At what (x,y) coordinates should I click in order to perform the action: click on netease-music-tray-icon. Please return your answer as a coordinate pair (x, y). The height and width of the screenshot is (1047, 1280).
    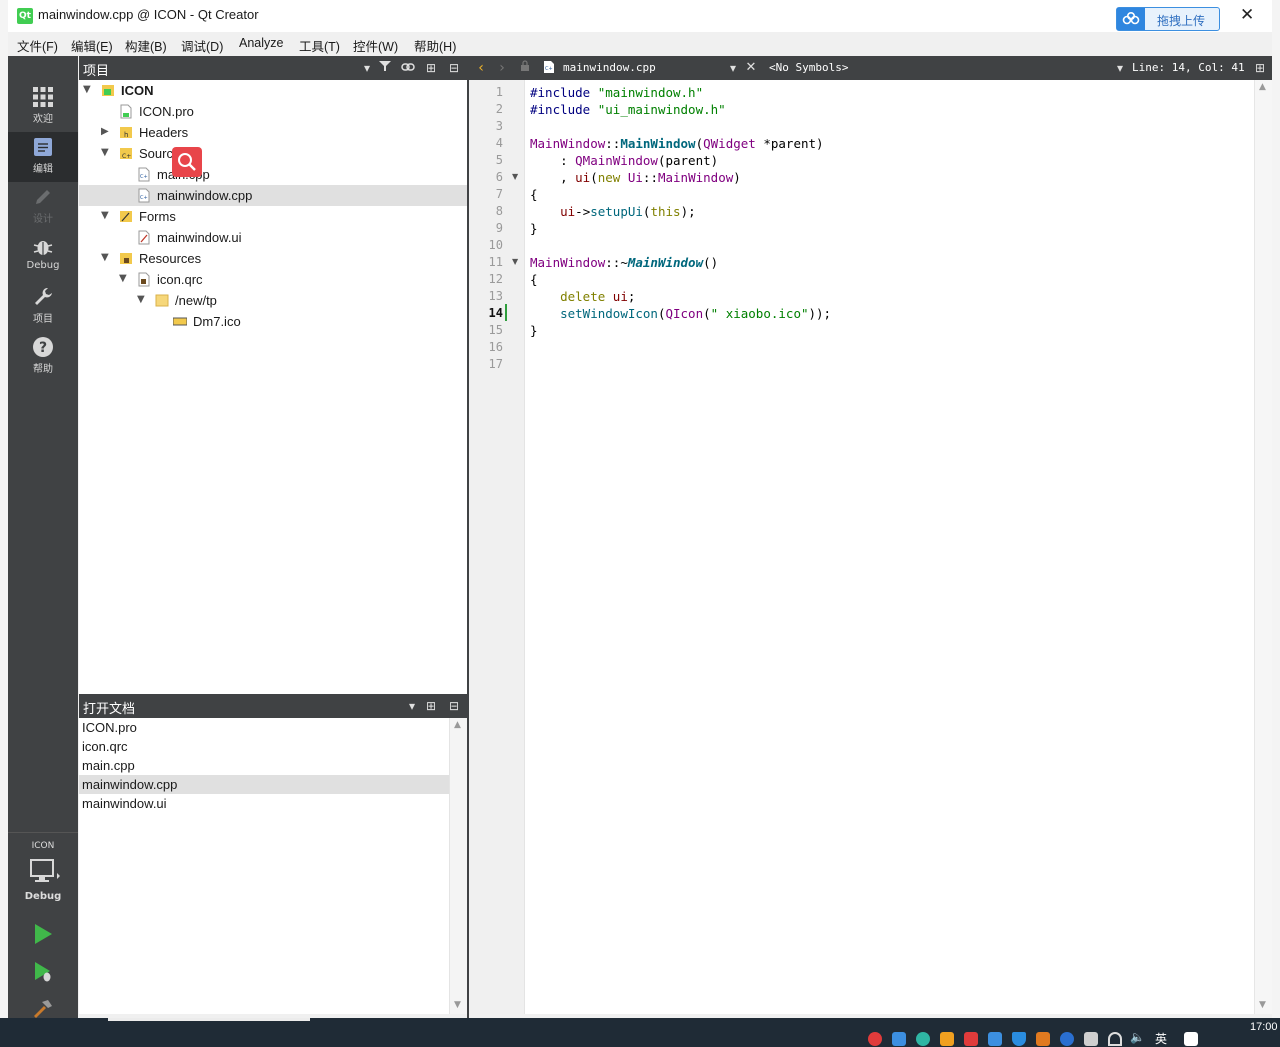
    Looking at the image, I should click on (875, 1039).